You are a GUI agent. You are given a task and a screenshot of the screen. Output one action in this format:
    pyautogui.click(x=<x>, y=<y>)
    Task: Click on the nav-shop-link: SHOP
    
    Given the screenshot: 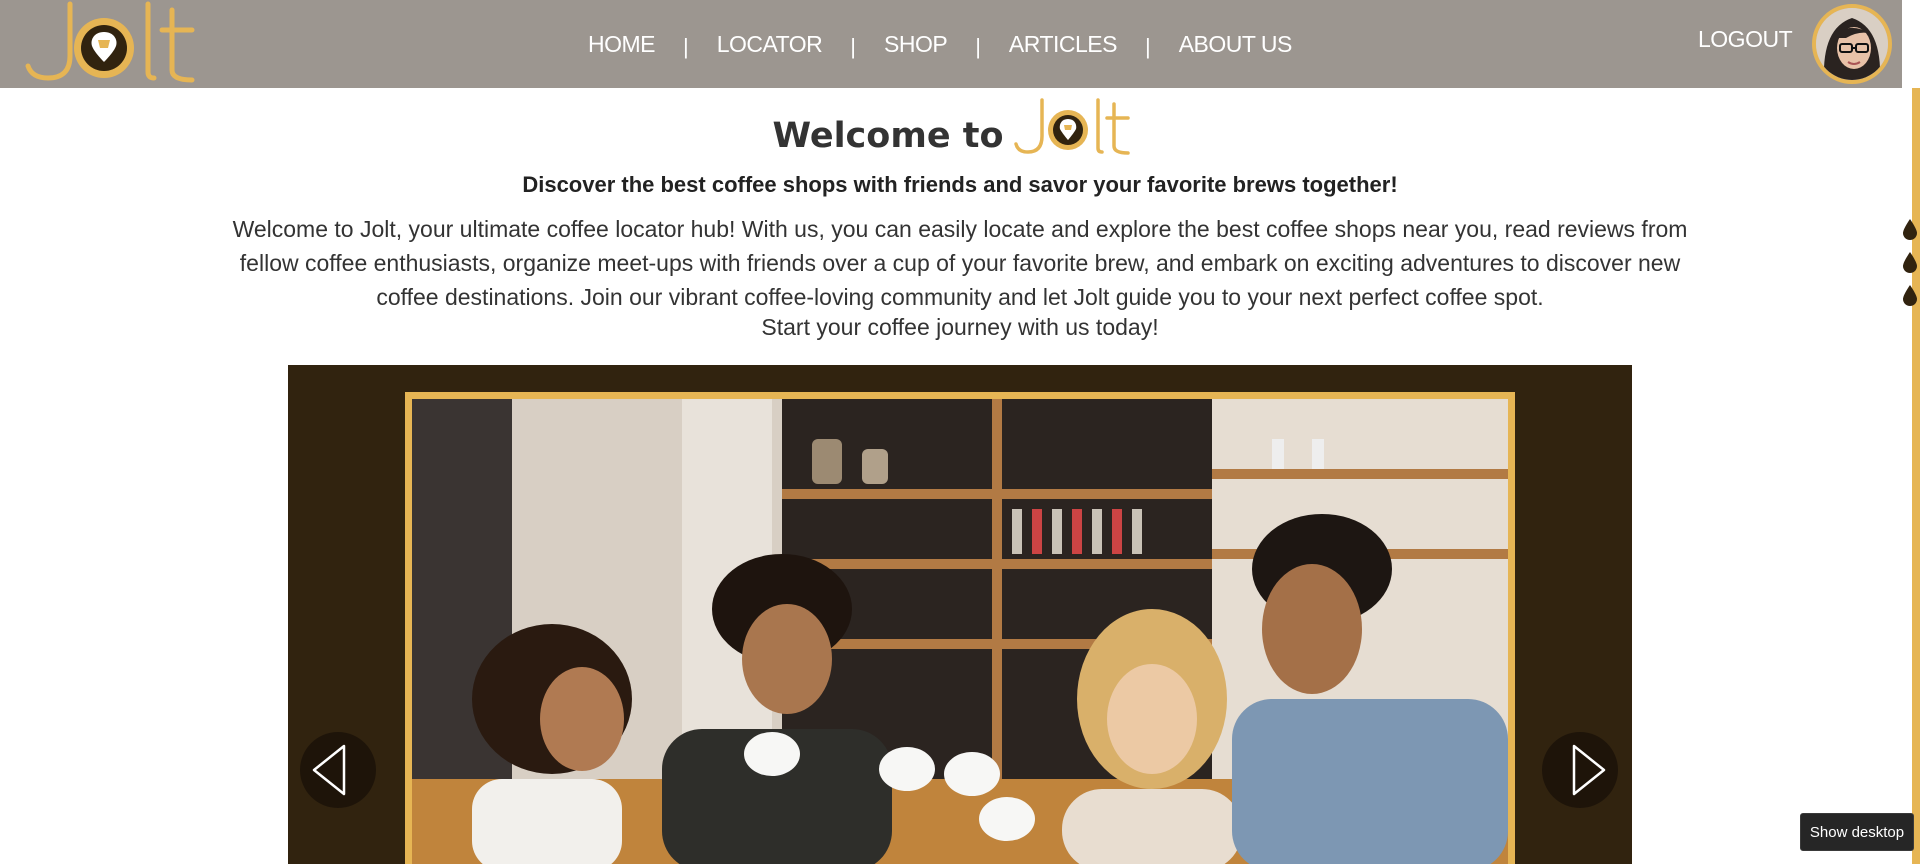 What is the action you would take?
    pyautogui.click(x=916, y=44)
    